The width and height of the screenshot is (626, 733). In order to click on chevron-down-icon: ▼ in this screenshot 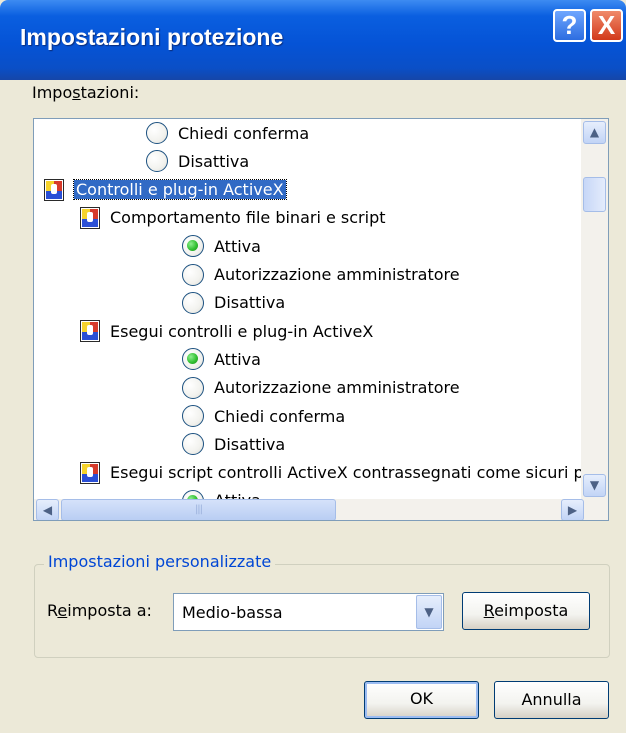, I will do `click(429, 612)`.